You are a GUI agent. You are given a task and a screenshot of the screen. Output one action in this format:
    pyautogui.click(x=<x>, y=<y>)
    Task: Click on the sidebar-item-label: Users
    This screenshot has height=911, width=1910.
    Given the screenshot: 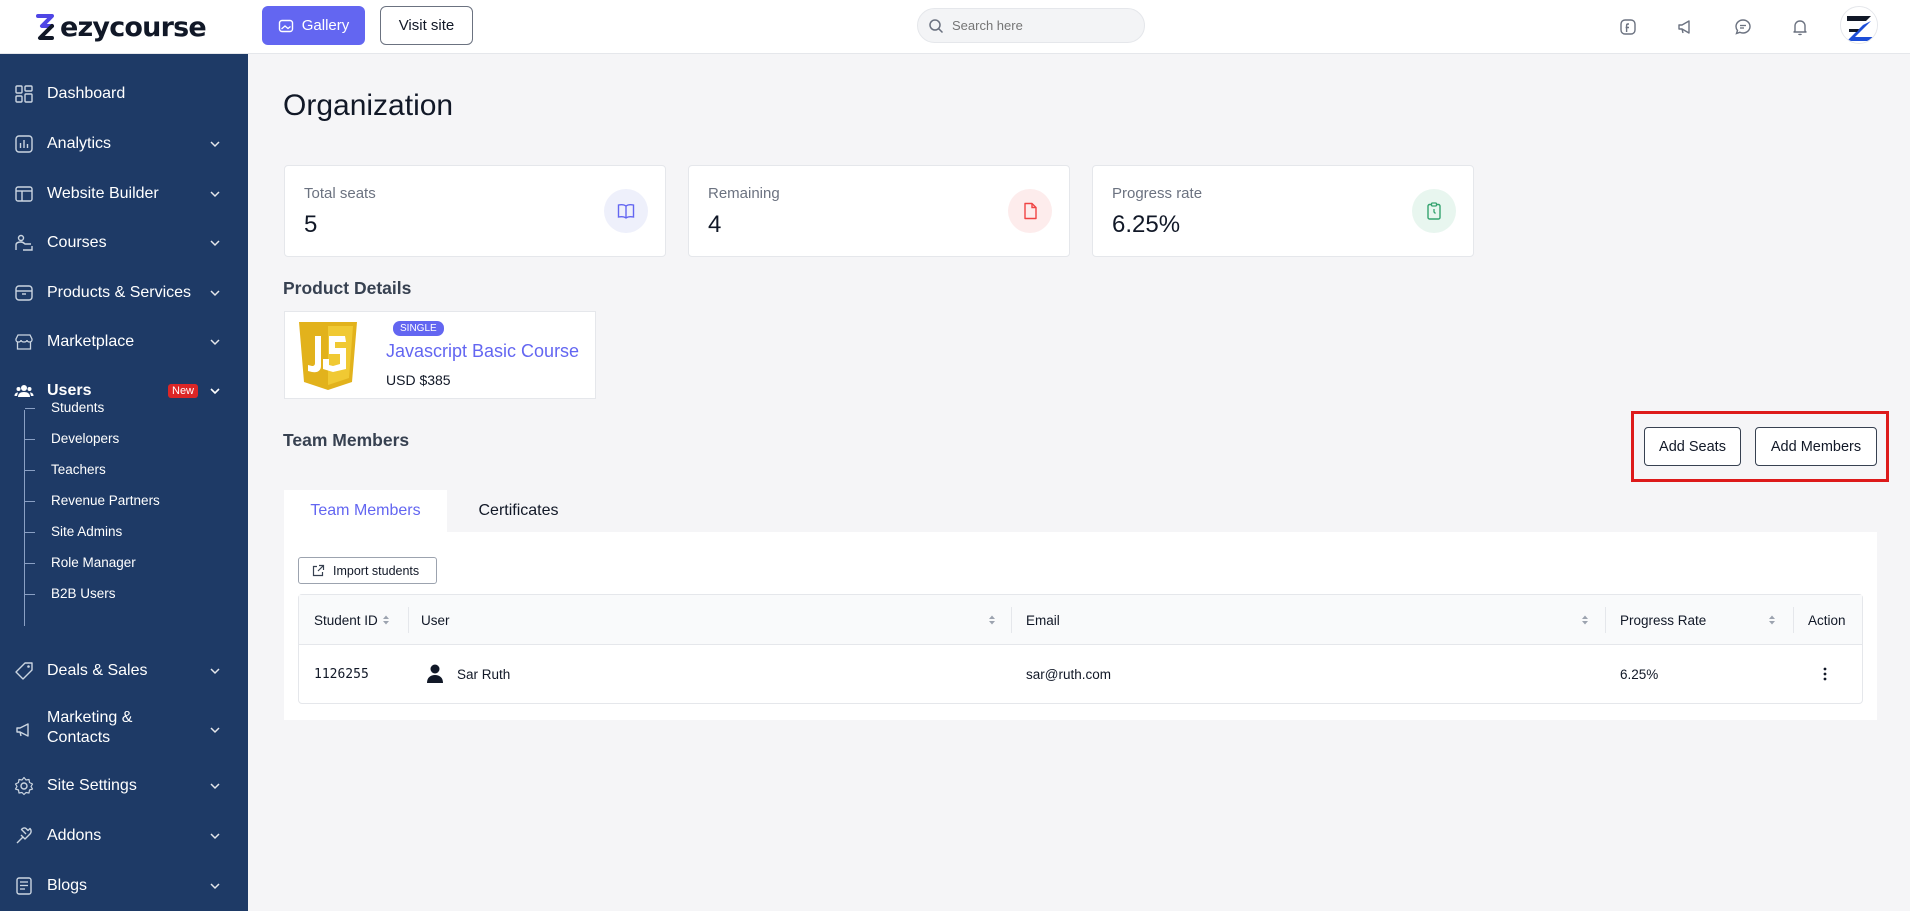 What is the action you would take?
    pyautogui.click(x=69, y=390)
    